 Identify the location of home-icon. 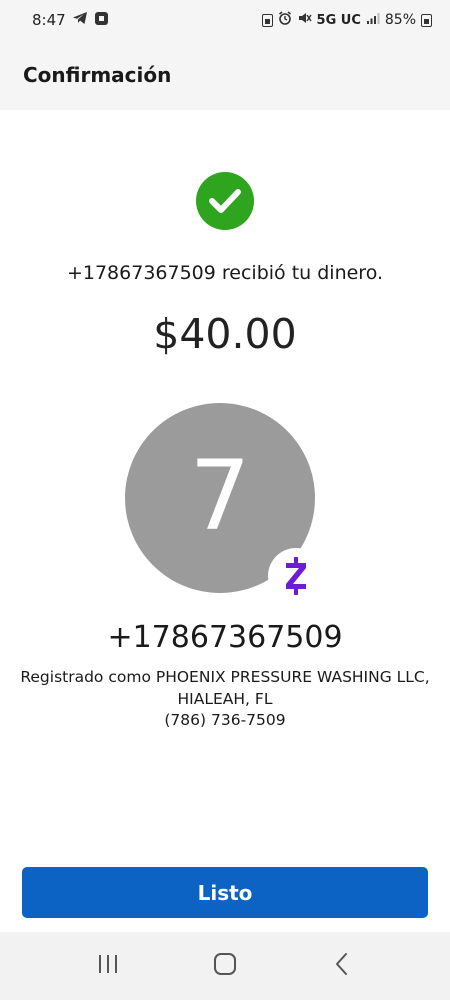
(225, 966).